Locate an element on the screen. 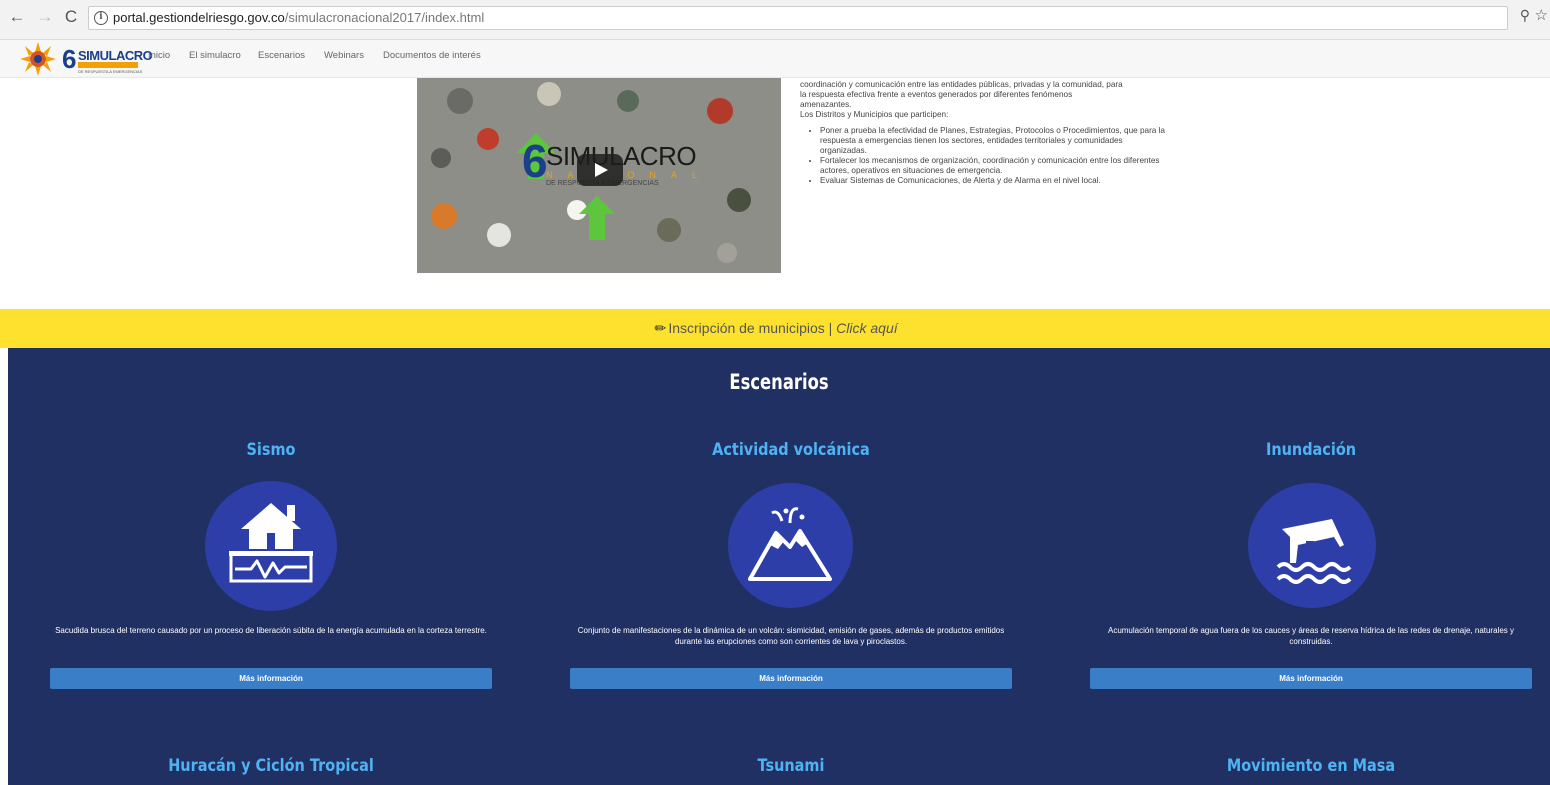 This screenshot has width=1550, height=785. green-arrow-icon is located at coordinates (597, 218).